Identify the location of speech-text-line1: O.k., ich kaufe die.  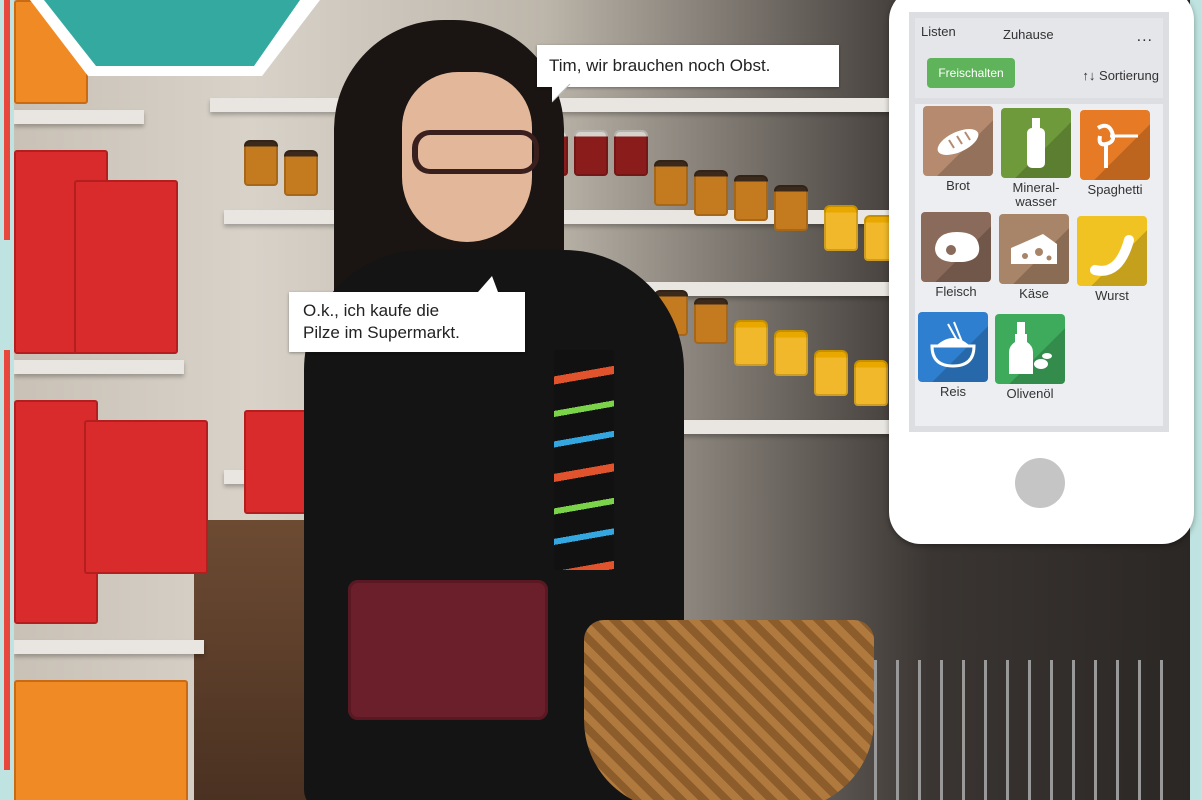
(371, 310).